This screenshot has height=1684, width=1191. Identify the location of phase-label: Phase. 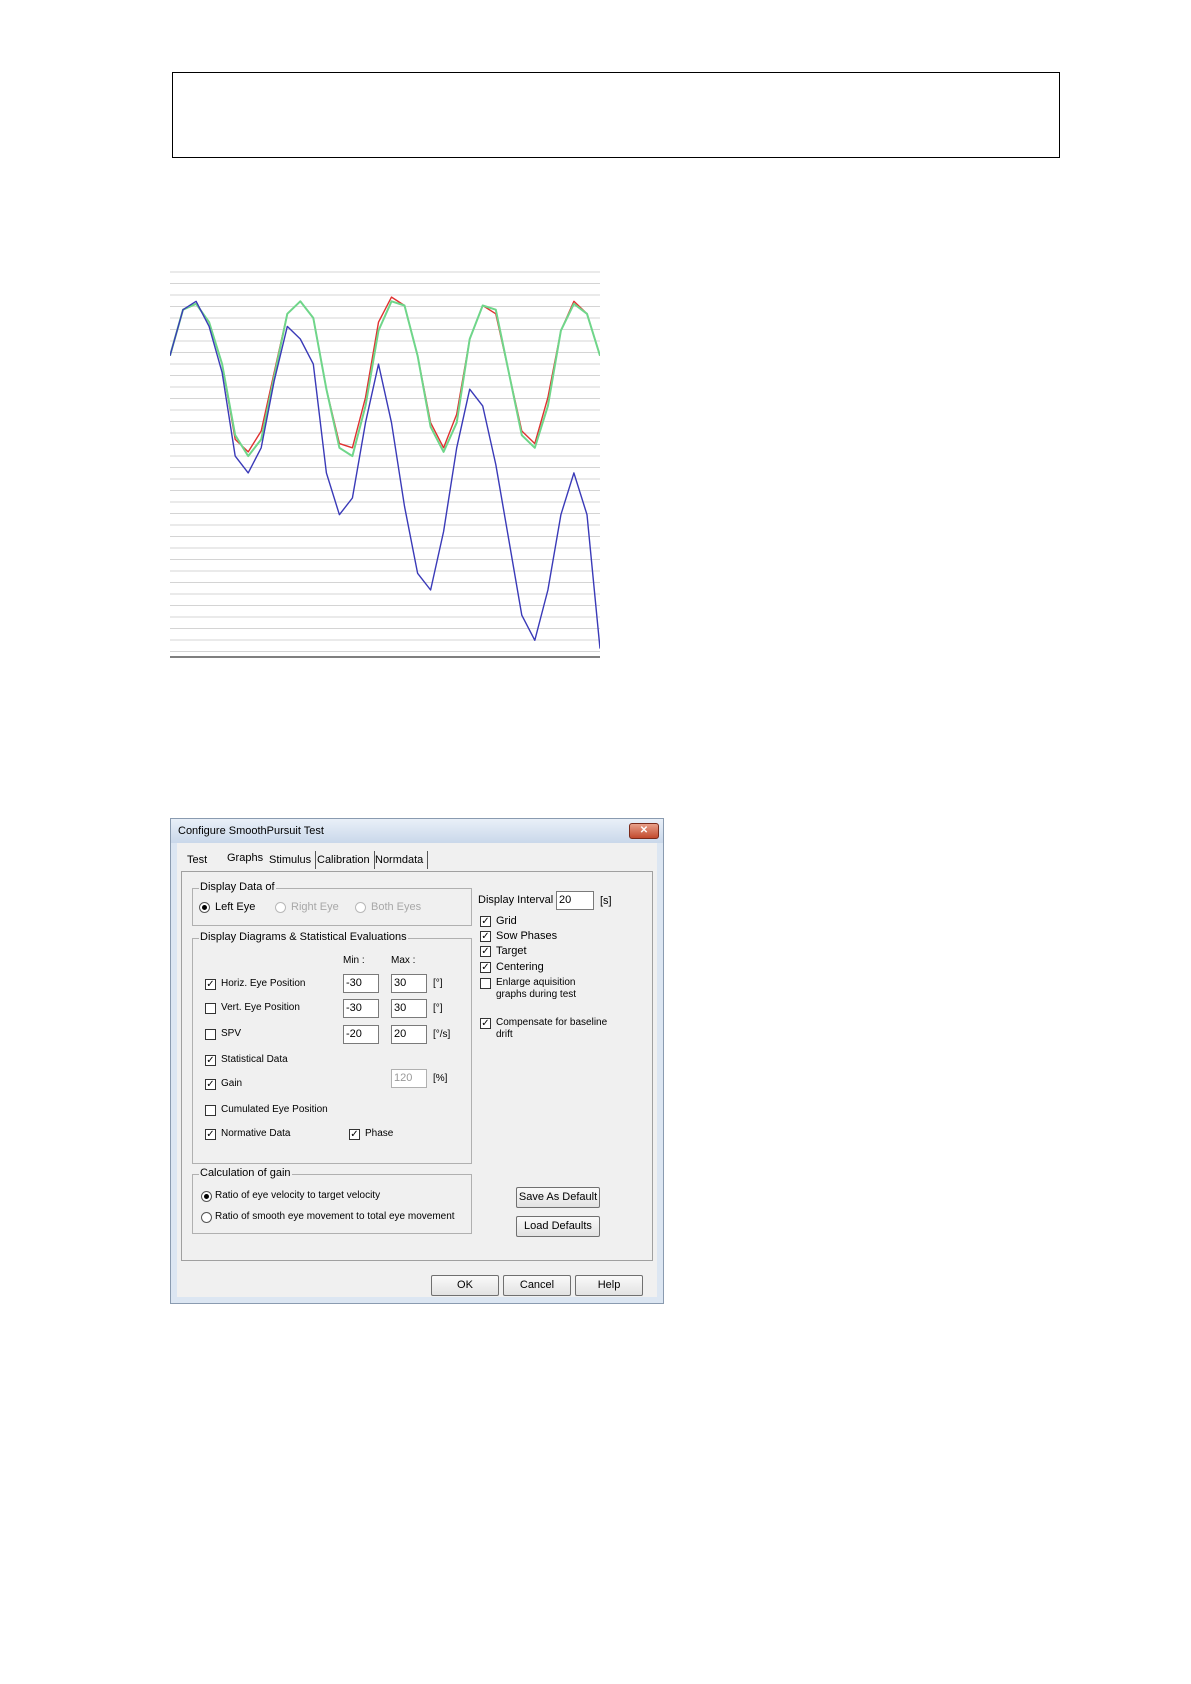
(379, 1133).